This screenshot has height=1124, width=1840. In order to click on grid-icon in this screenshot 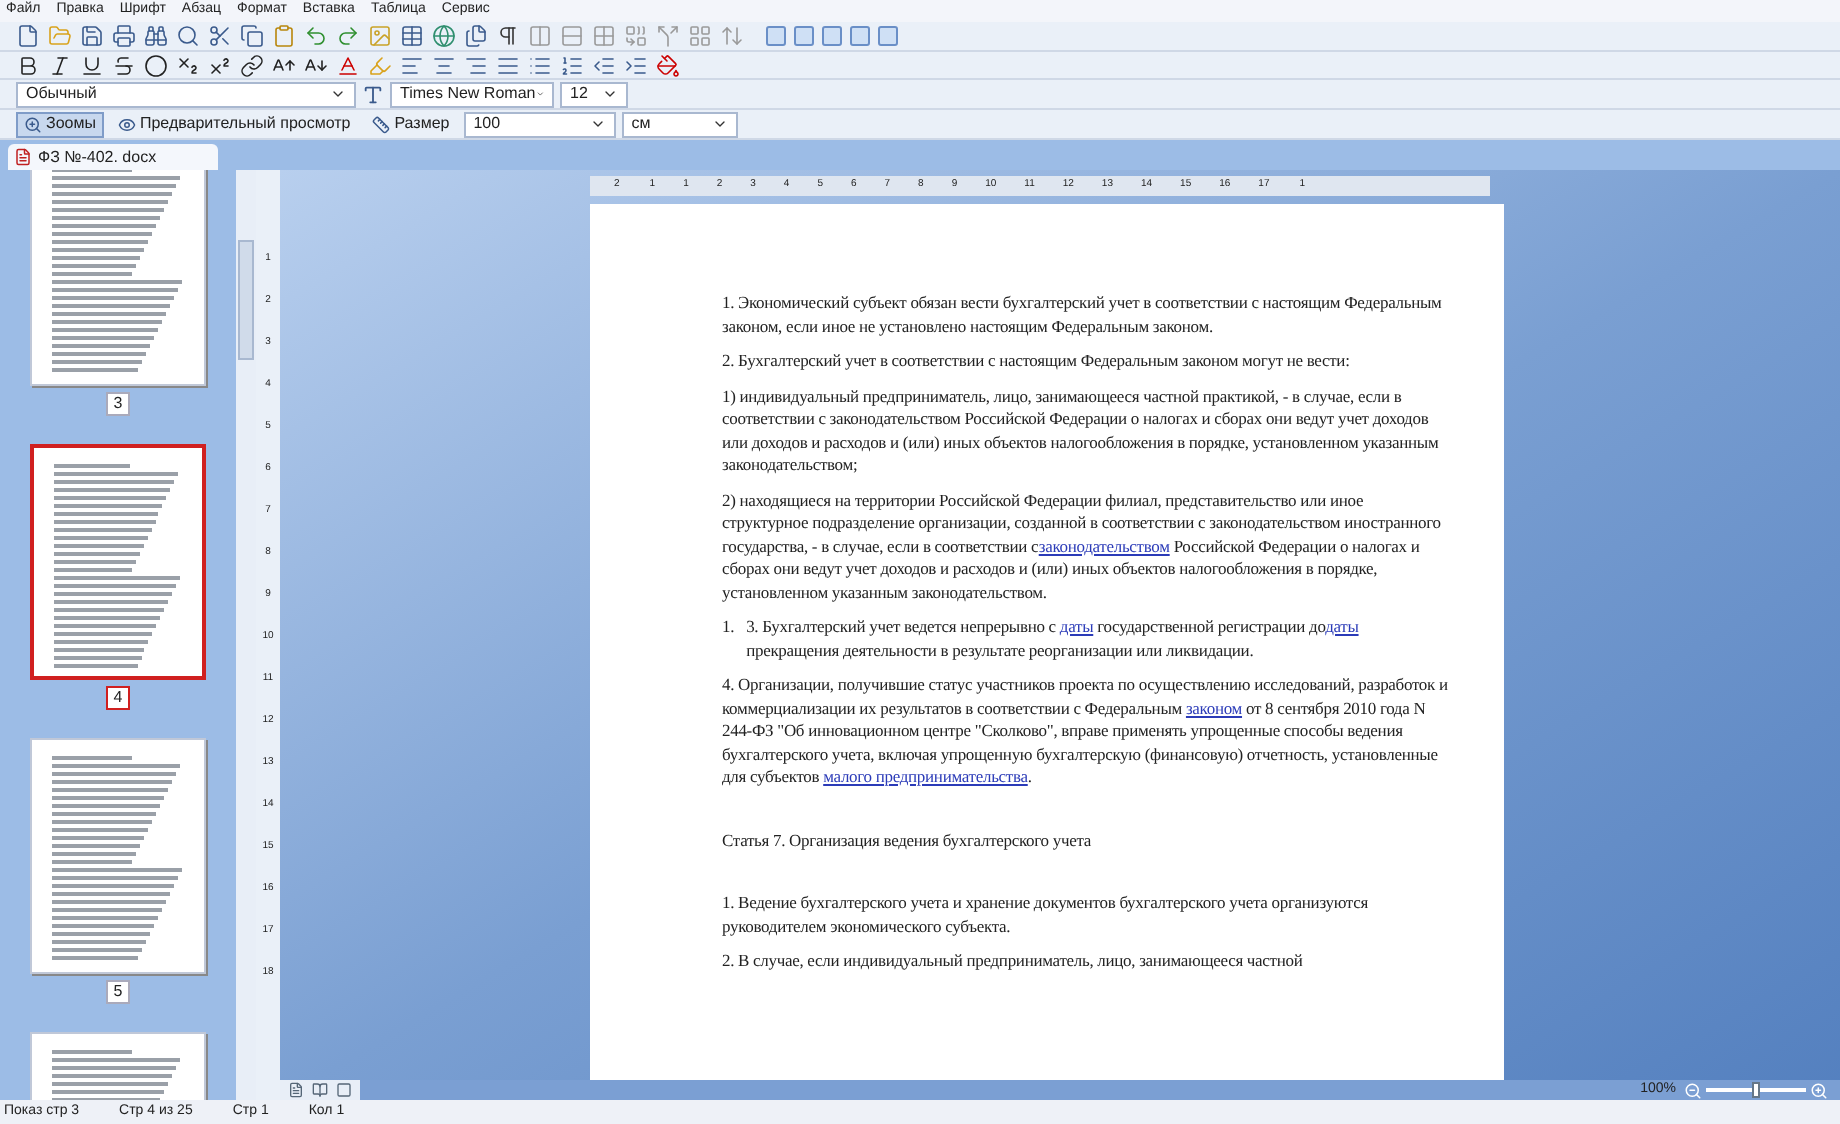, I will do `click(604, 36)`.